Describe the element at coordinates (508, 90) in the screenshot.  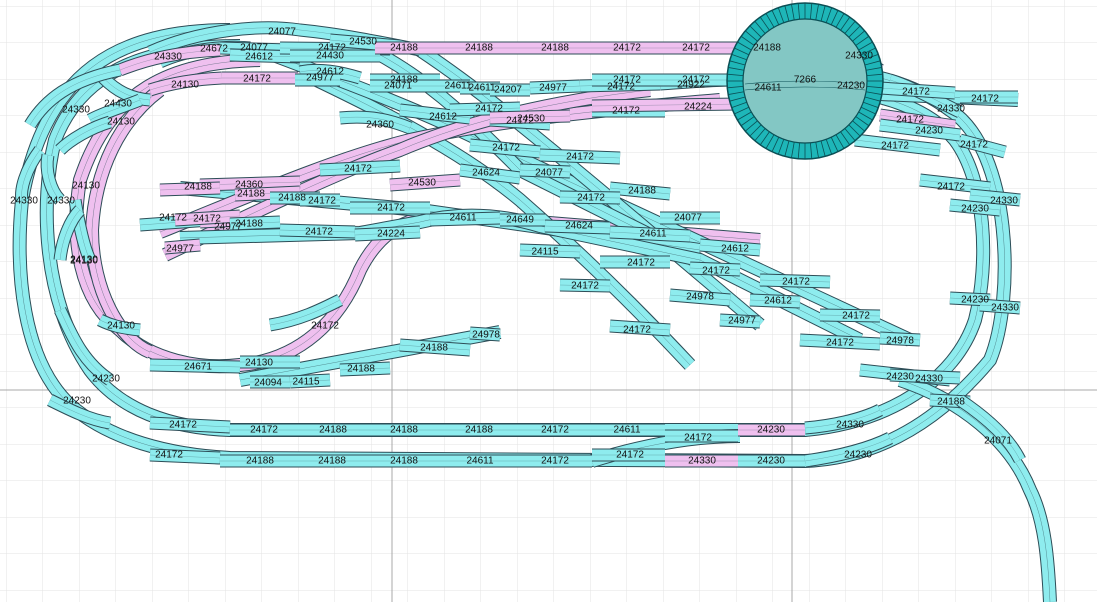
I see `track-label: 24207` at that location.